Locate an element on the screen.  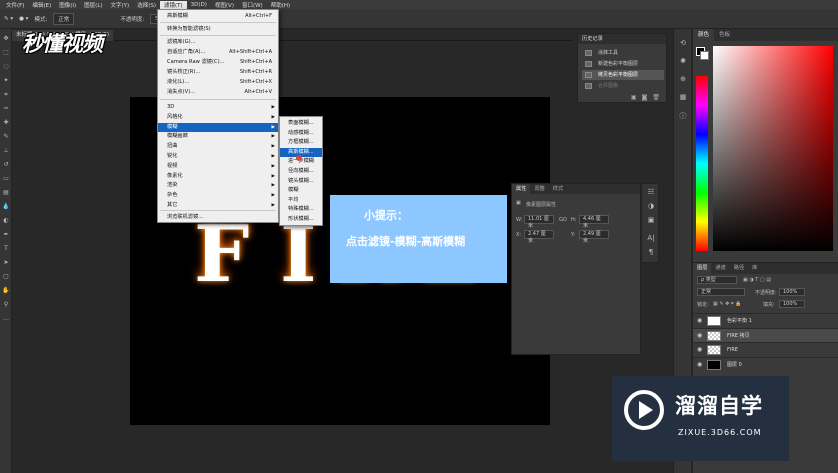
menu-item-filter: 自适应广角(A)... Alt+Shift+Ctrl+A is located at coordinates (218, 52).